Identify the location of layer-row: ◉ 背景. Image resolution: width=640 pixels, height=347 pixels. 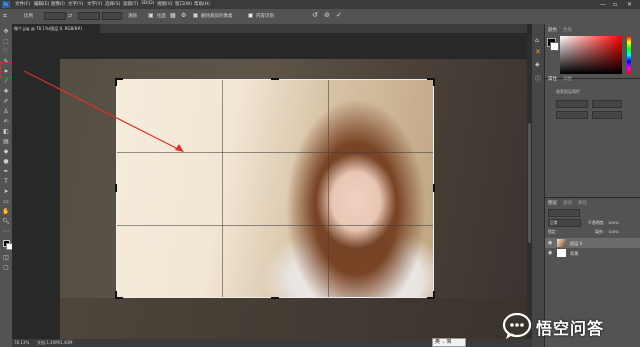
(592, 253).